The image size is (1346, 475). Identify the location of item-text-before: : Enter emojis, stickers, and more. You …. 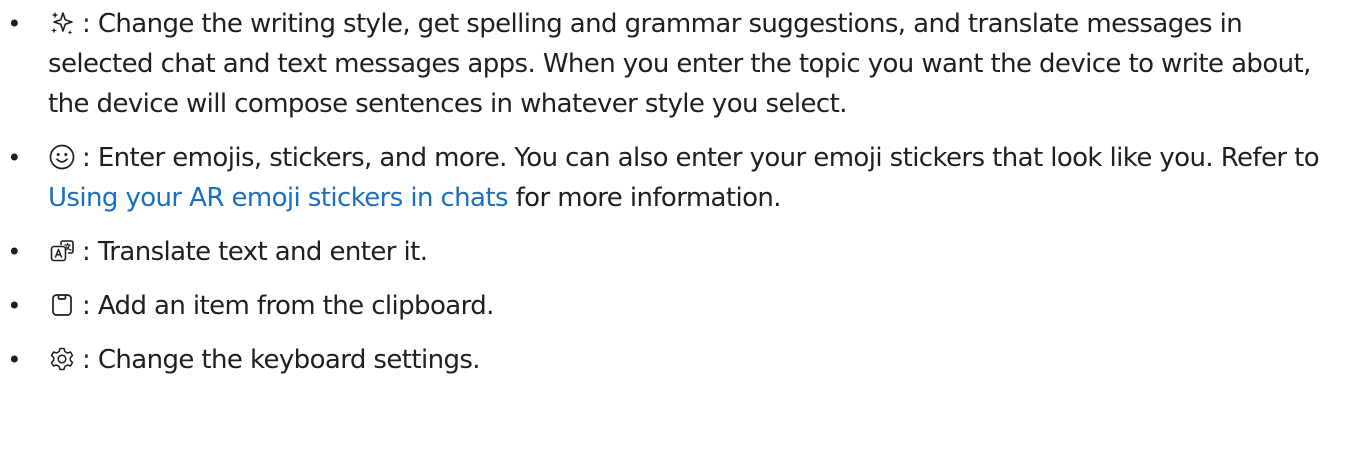
(701, 158).